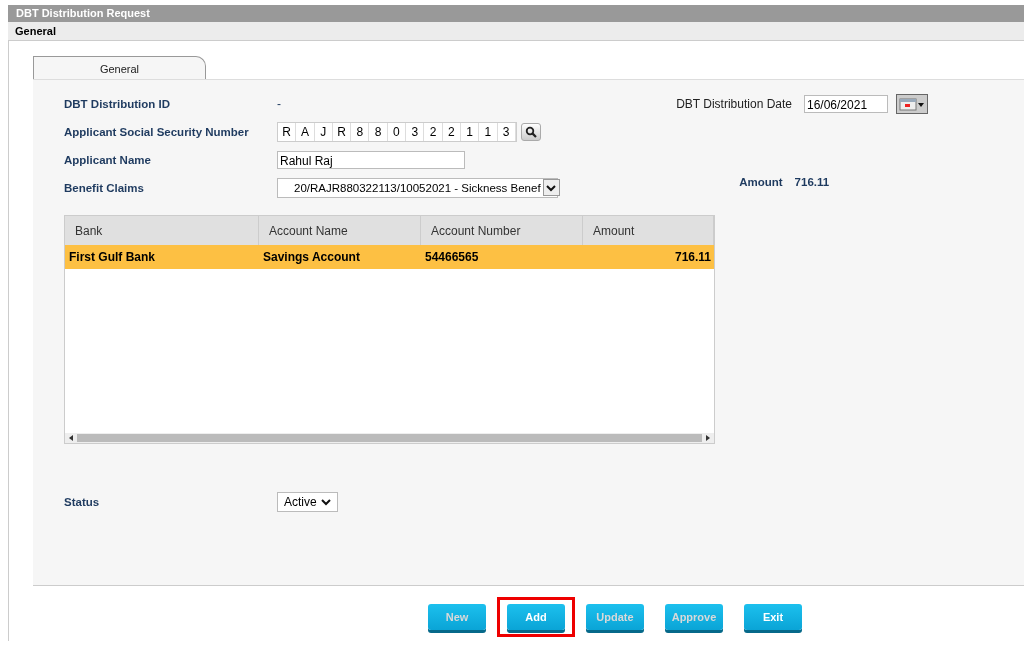  Describe the element at coordinates (311, 257) in the screenshot. I see `table-cell-text: Savings Account` at that location.